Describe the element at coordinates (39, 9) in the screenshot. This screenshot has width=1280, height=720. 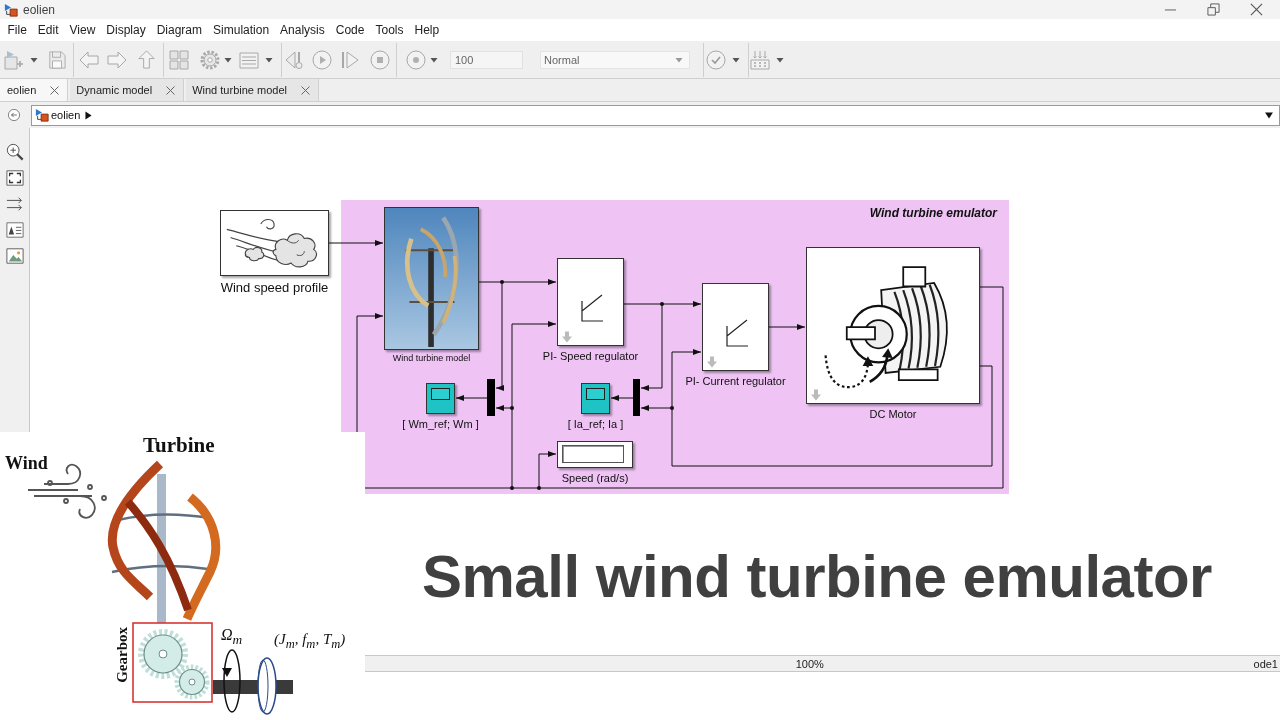
I see `window-title: eolien` at that location.